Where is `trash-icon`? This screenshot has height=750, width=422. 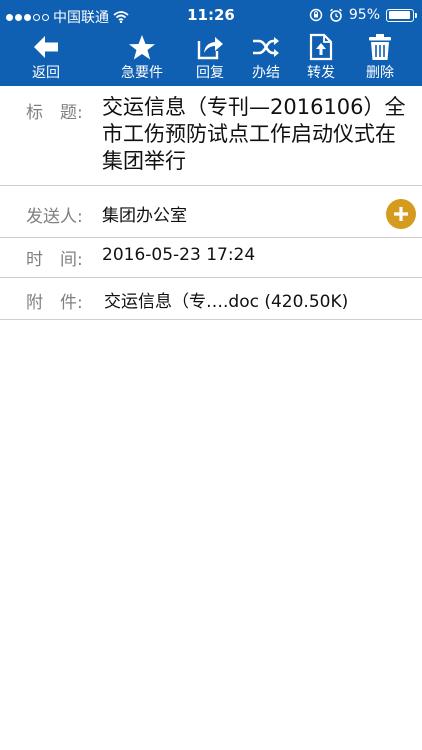 trash-icon is located at coordinates (380, 47).